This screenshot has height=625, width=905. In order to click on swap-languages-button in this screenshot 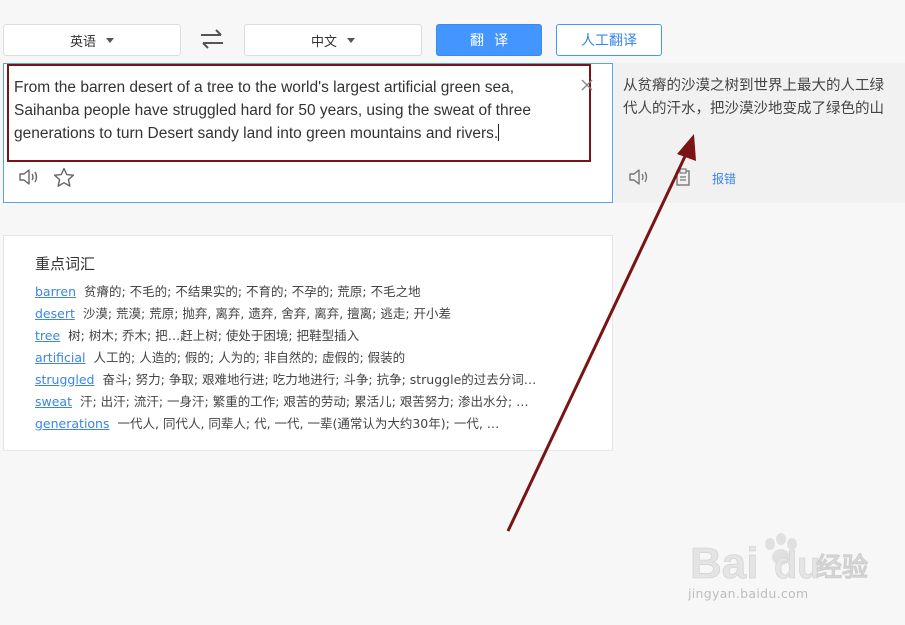, I will do `click(212, 39)`.